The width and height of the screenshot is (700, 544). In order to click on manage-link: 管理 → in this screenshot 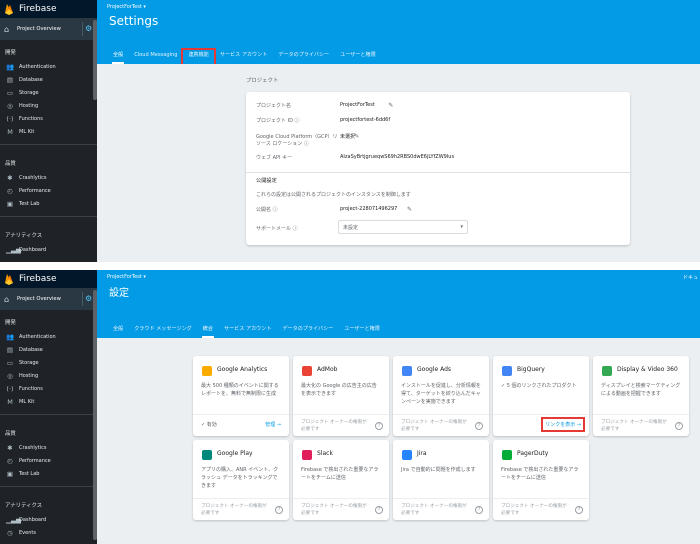, I will do `click(273, 424)`.